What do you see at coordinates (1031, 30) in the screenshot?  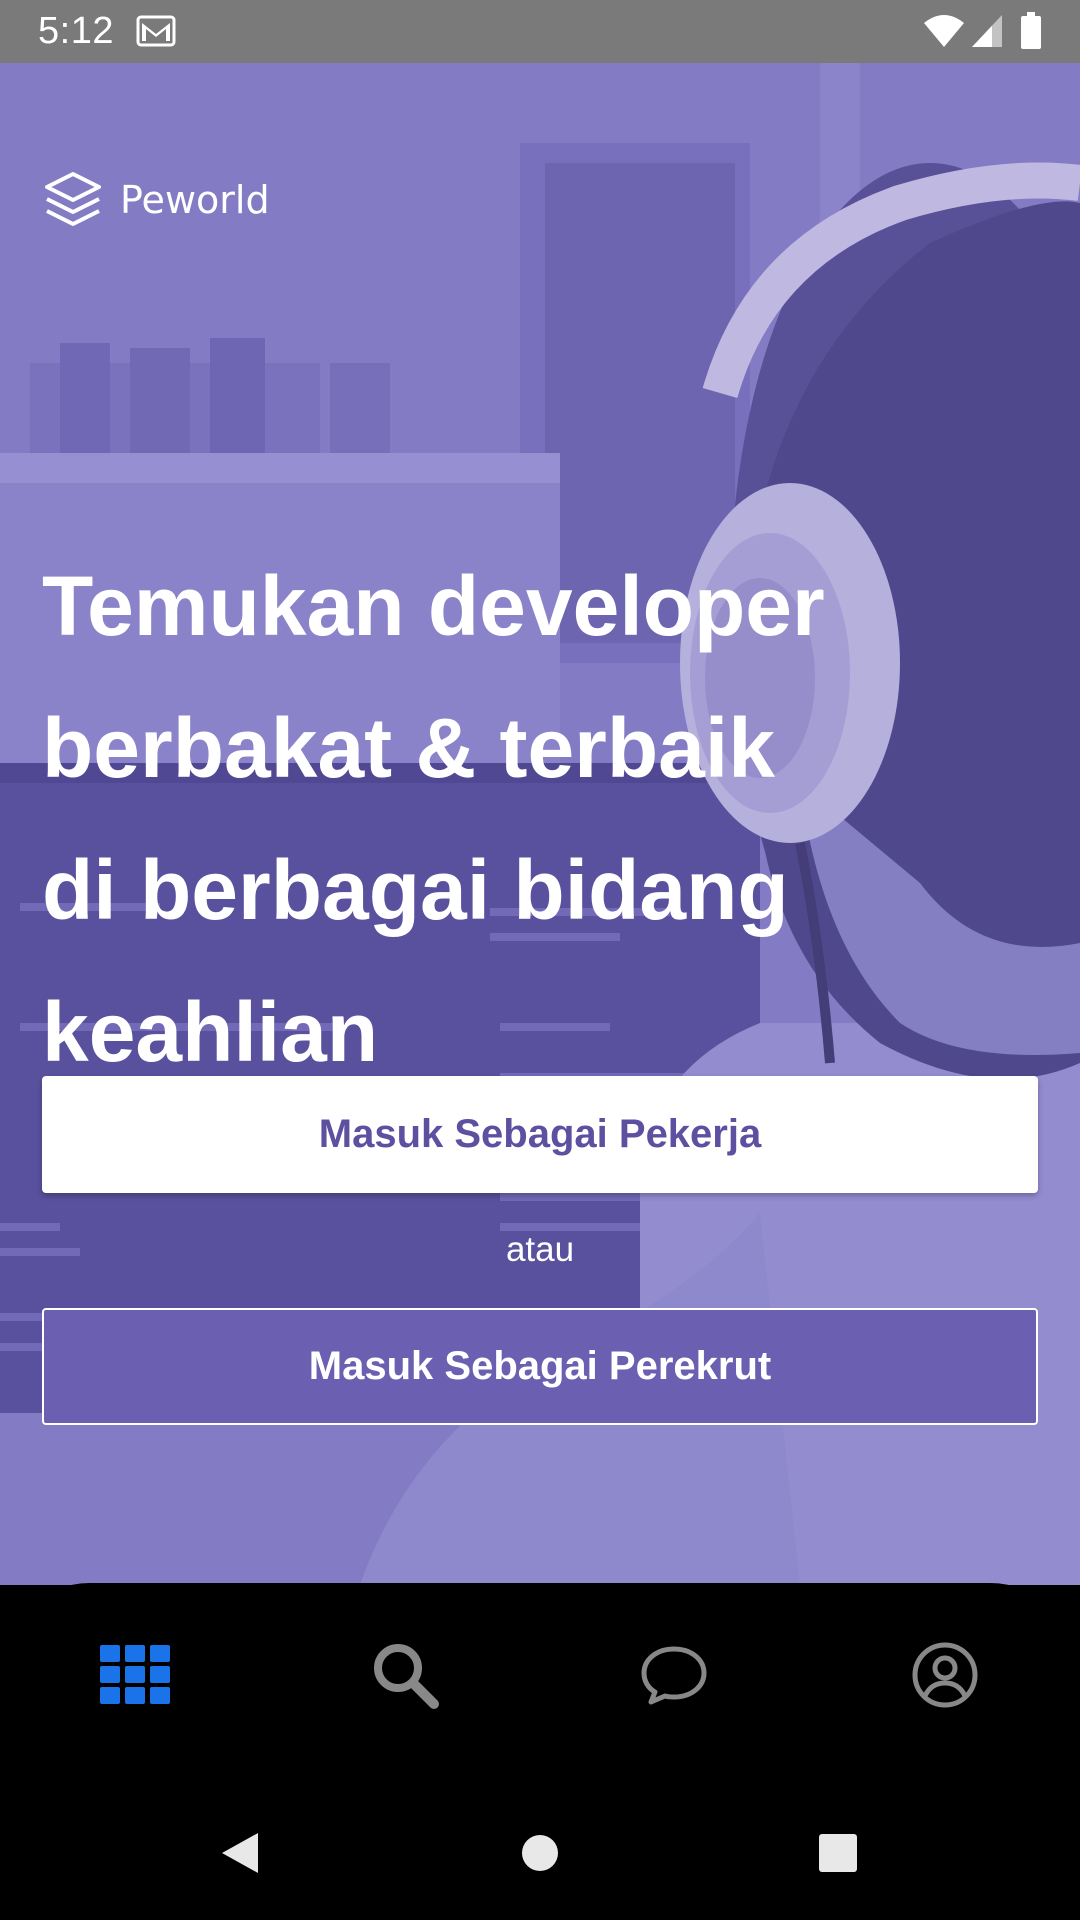 I see `battery-icon` at bounding box center [1031, 30].